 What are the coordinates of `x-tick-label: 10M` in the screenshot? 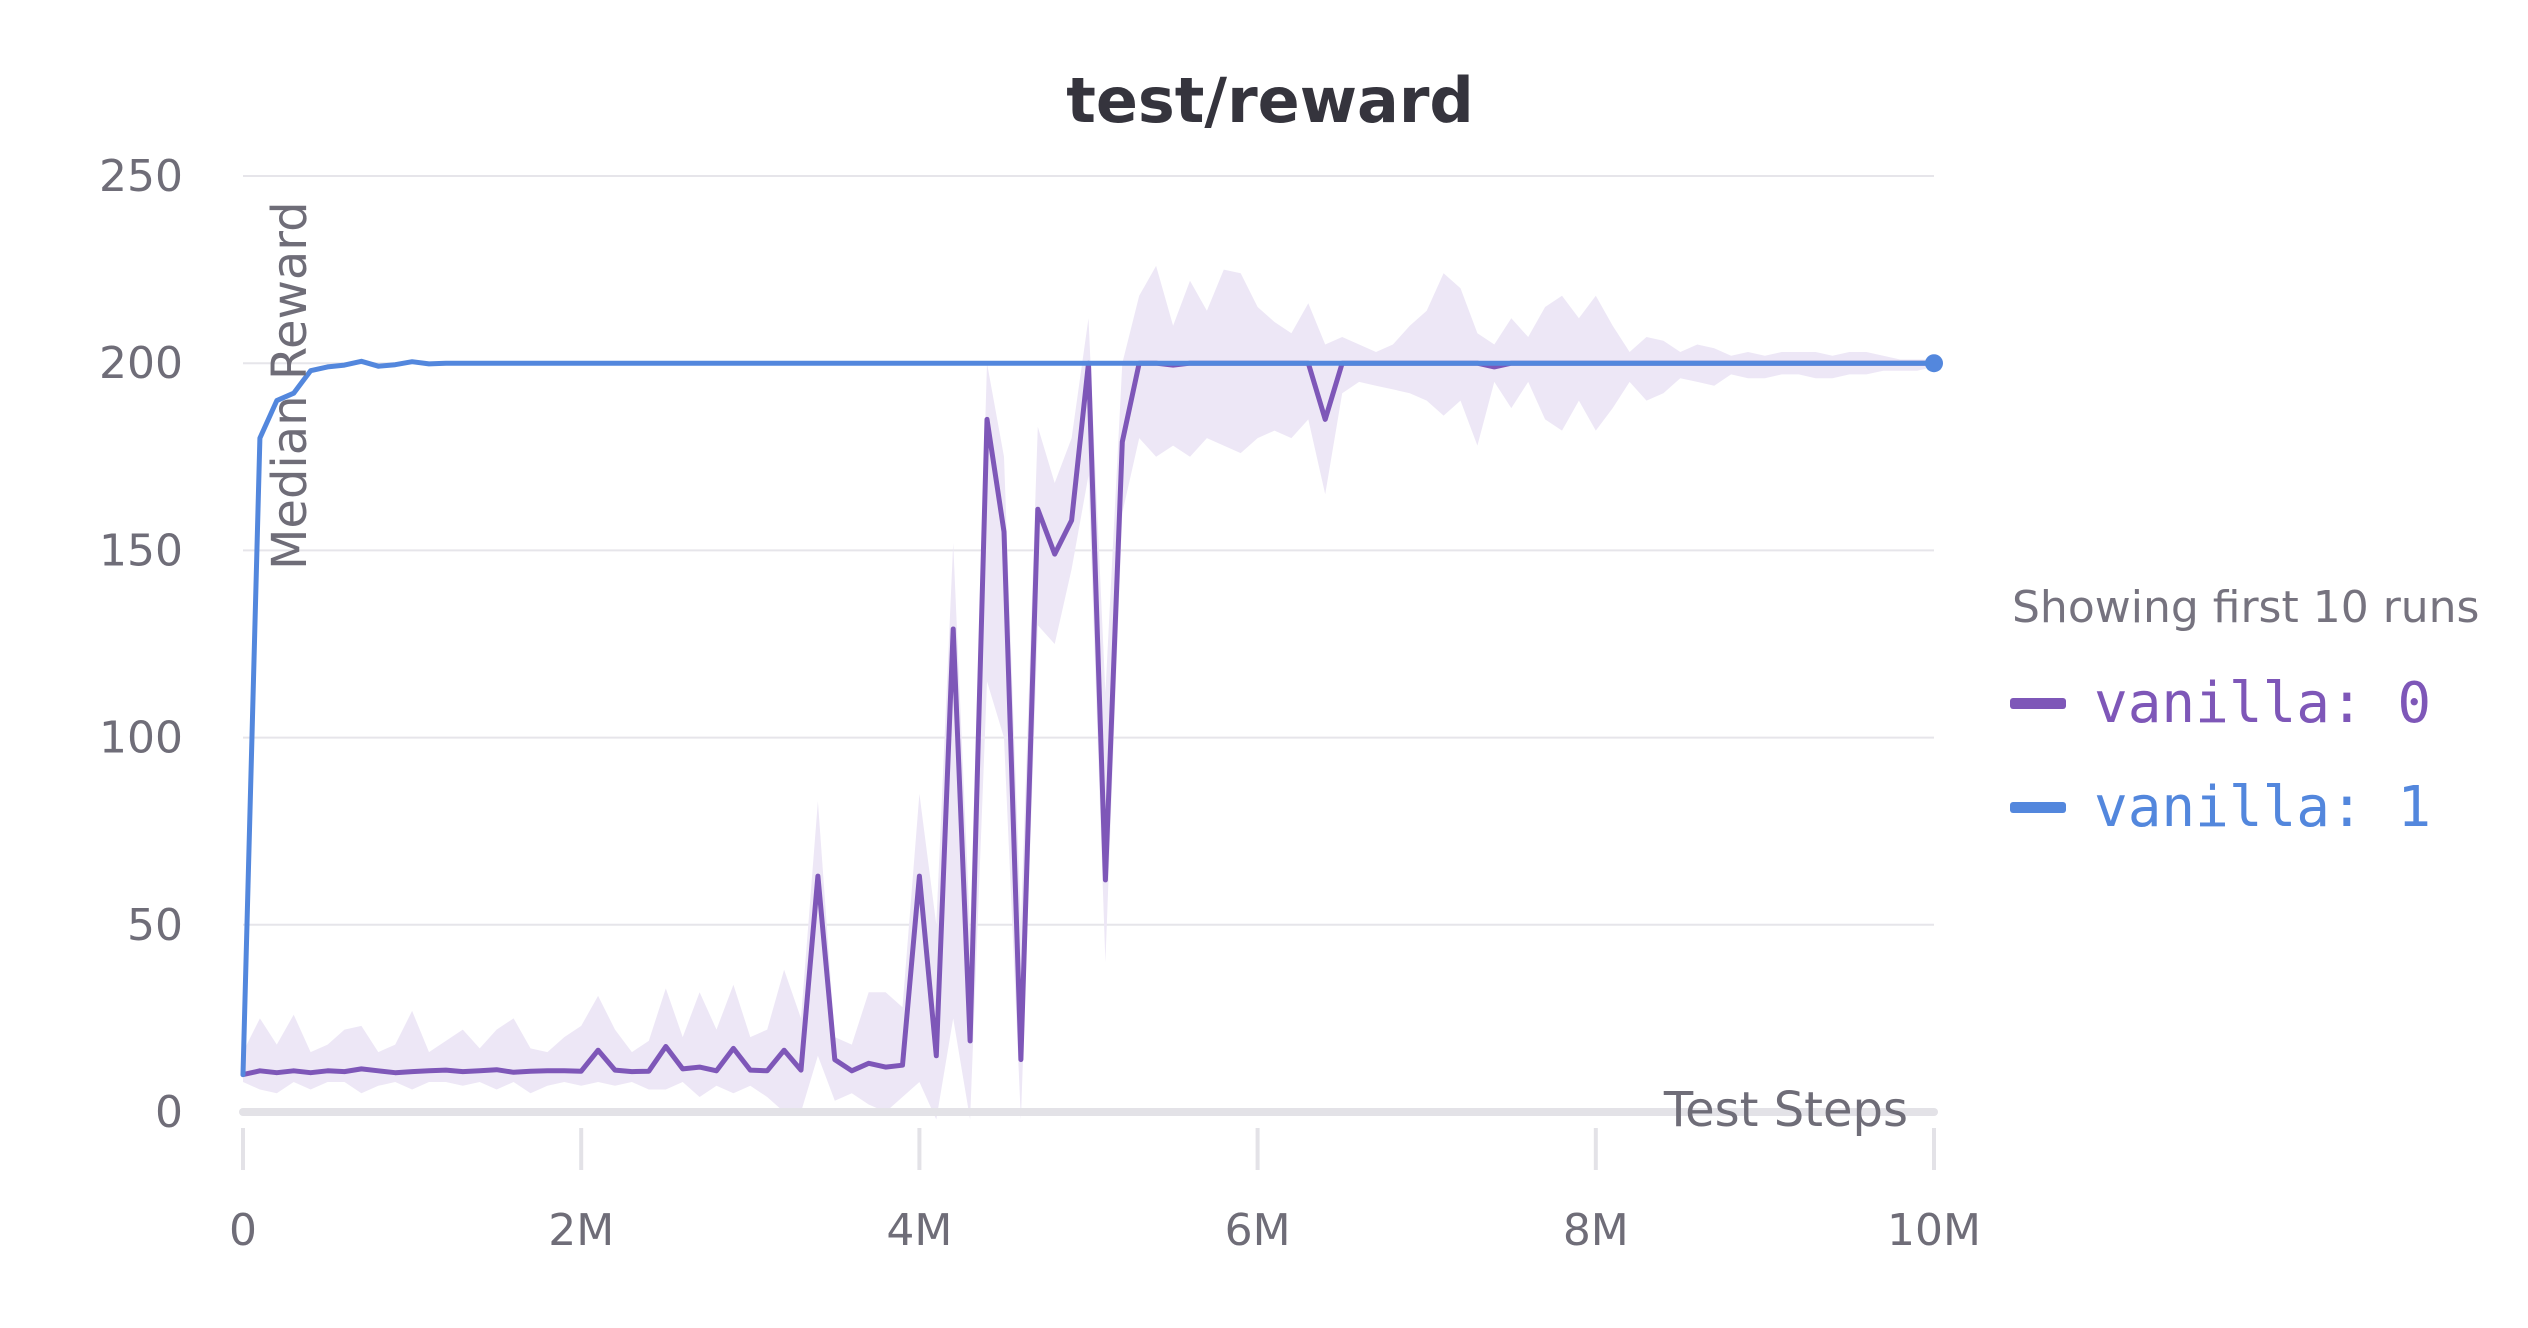 It's located at (1934, 1230).